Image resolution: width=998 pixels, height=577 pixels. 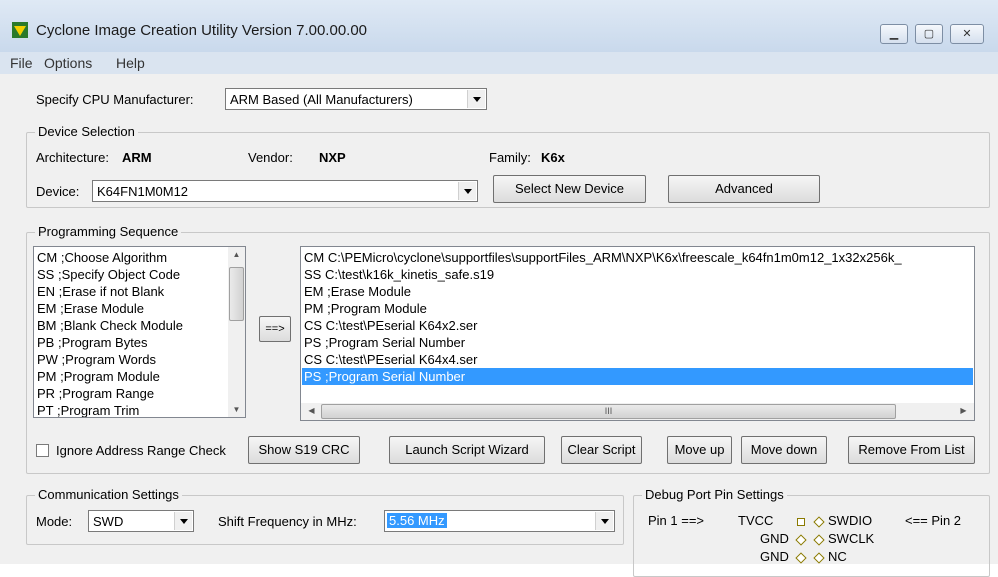 I want to click on command-item-ss: SS ;Specify Object Code, so click(x=108, y=274).